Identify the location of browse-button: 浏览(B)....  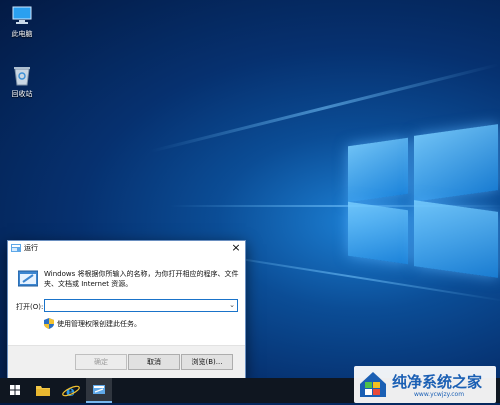
(207, 362).